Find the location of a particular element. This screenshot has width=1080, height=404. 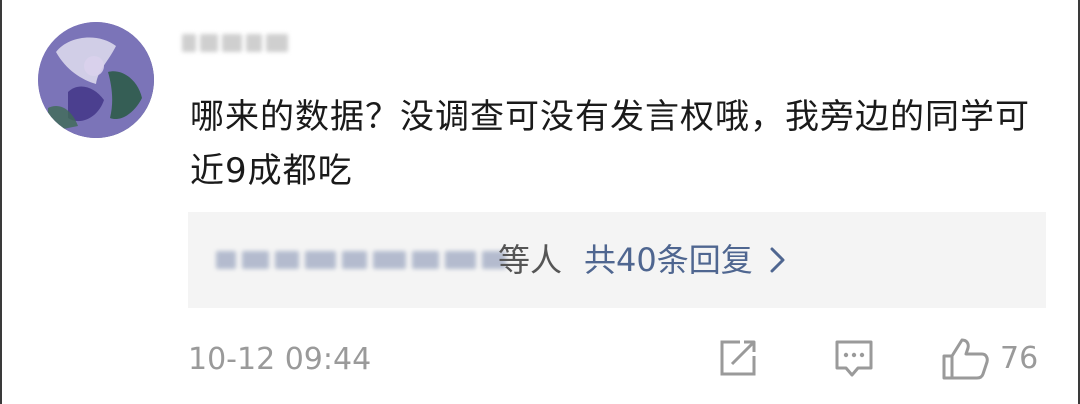

view-replies-link: 共40条回复 is located at coordinates (686, 260).